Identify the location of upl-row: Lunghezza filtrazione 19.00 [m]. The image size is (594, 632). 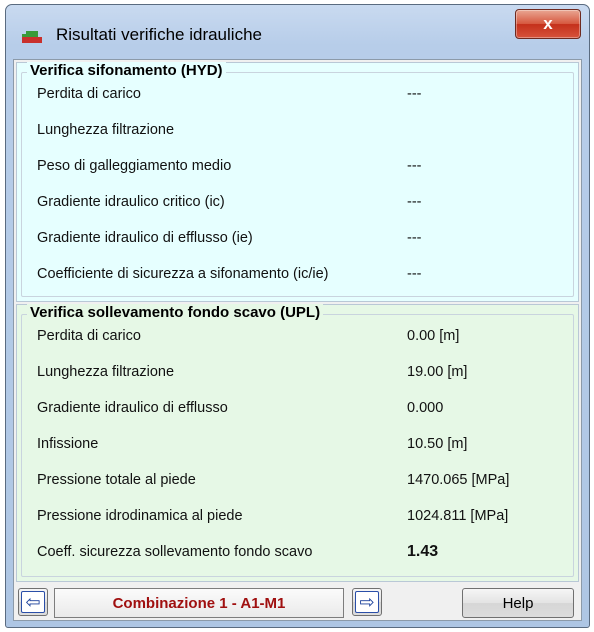
(297, 372).